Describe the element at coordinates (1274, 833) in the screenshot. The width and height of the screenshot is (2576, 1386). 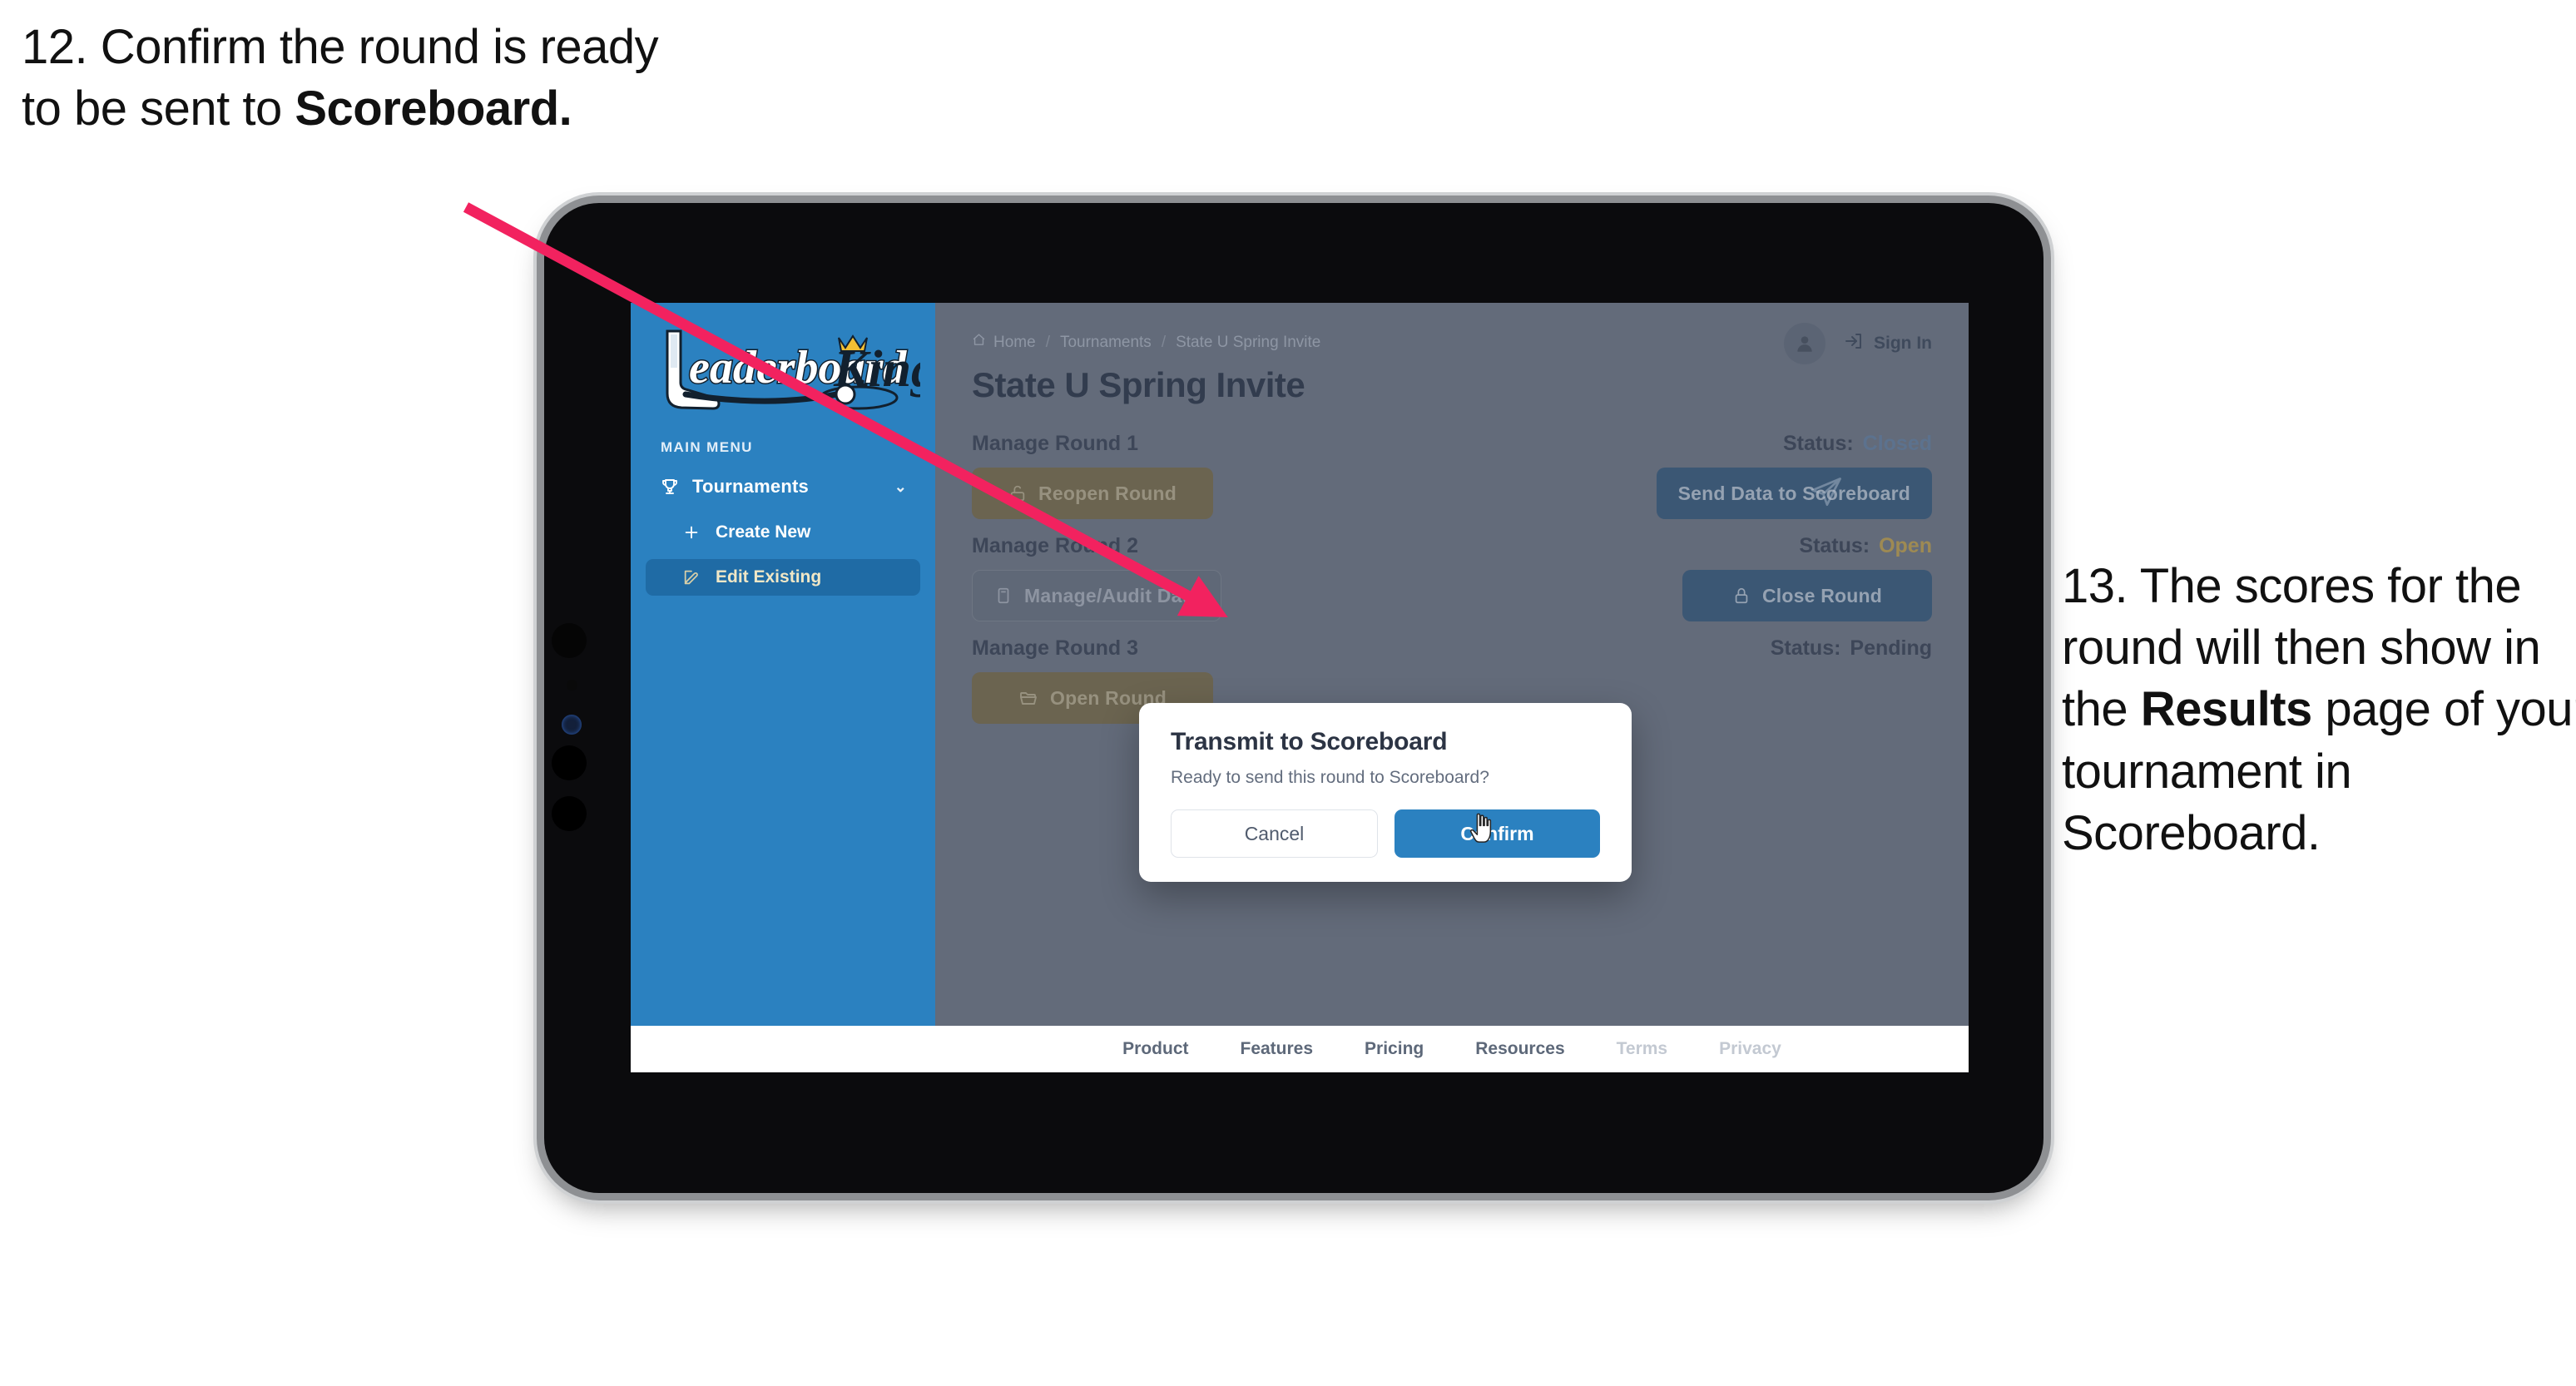
I see `cancel-button: Cancel` at that location.